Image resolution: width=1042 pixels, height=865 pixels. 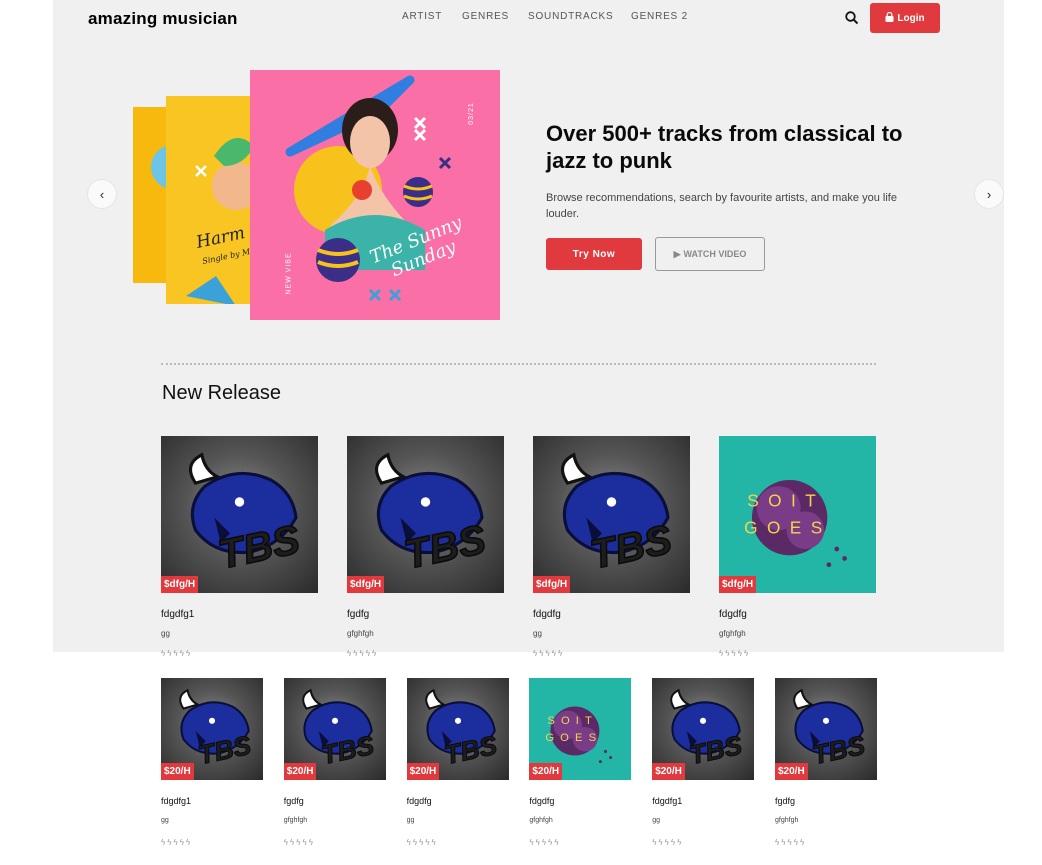 What do you see at coordinates (659, 16) in the screenshot?
I see `nav-genres-2: GENRES 2` at bounding box center [659, 16].